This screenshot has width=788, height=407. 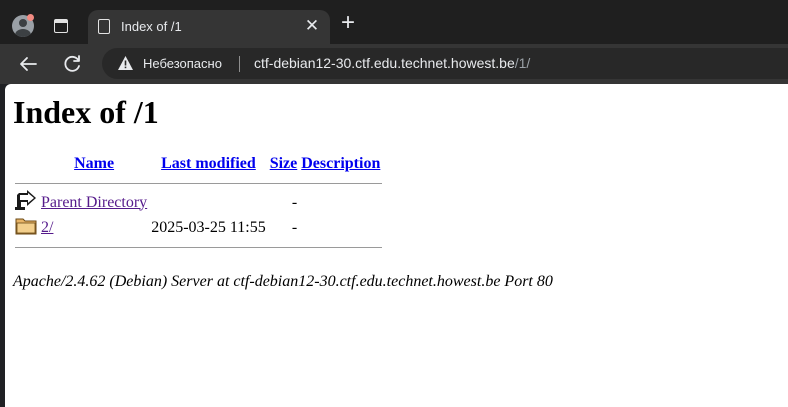 What do you see at coordinates (26, 164) in the screenshot?
I see `header-icon-cell` at bounding box center [26, 164].